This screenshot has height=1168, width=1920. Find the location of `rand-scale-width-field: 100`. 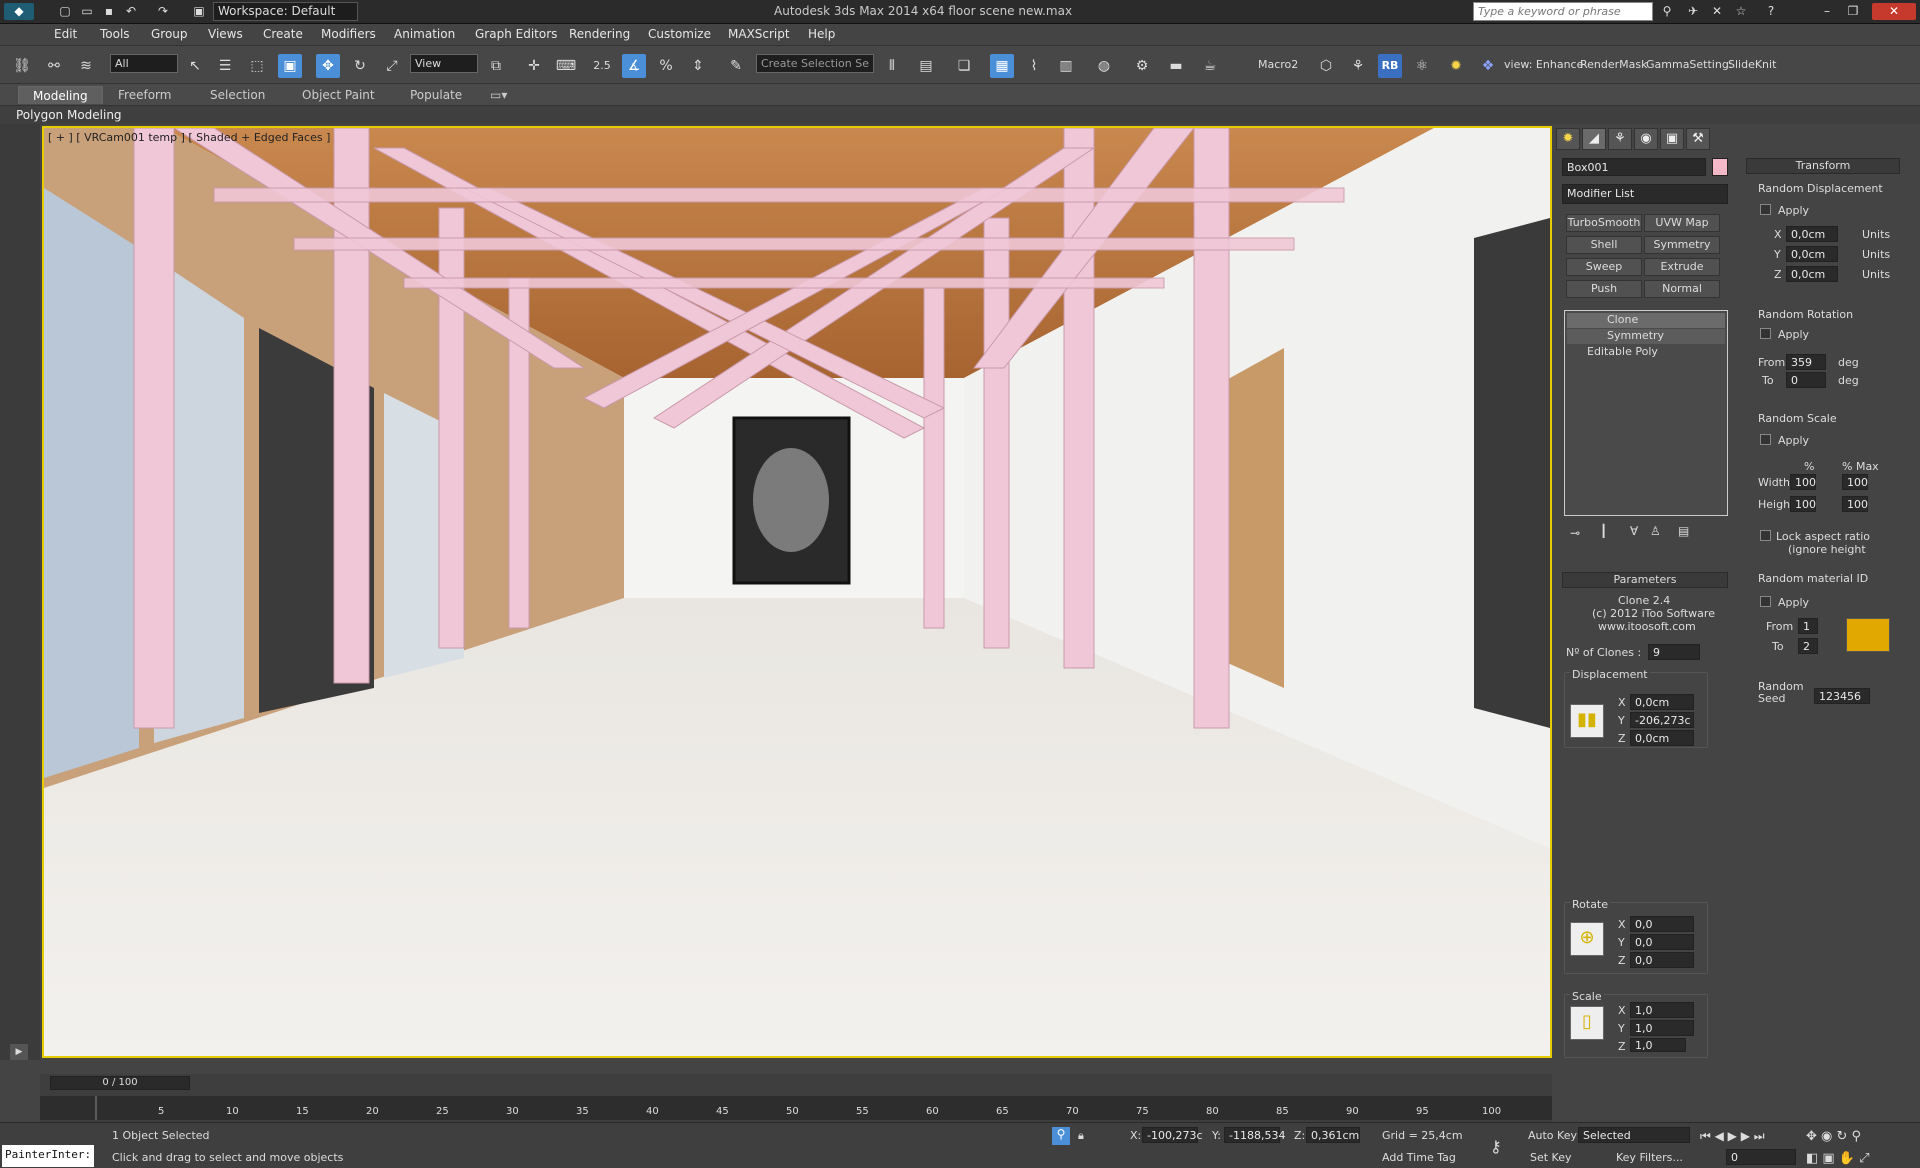

rand-scale-width-field: 100 is located at coordinates (1803, 482).